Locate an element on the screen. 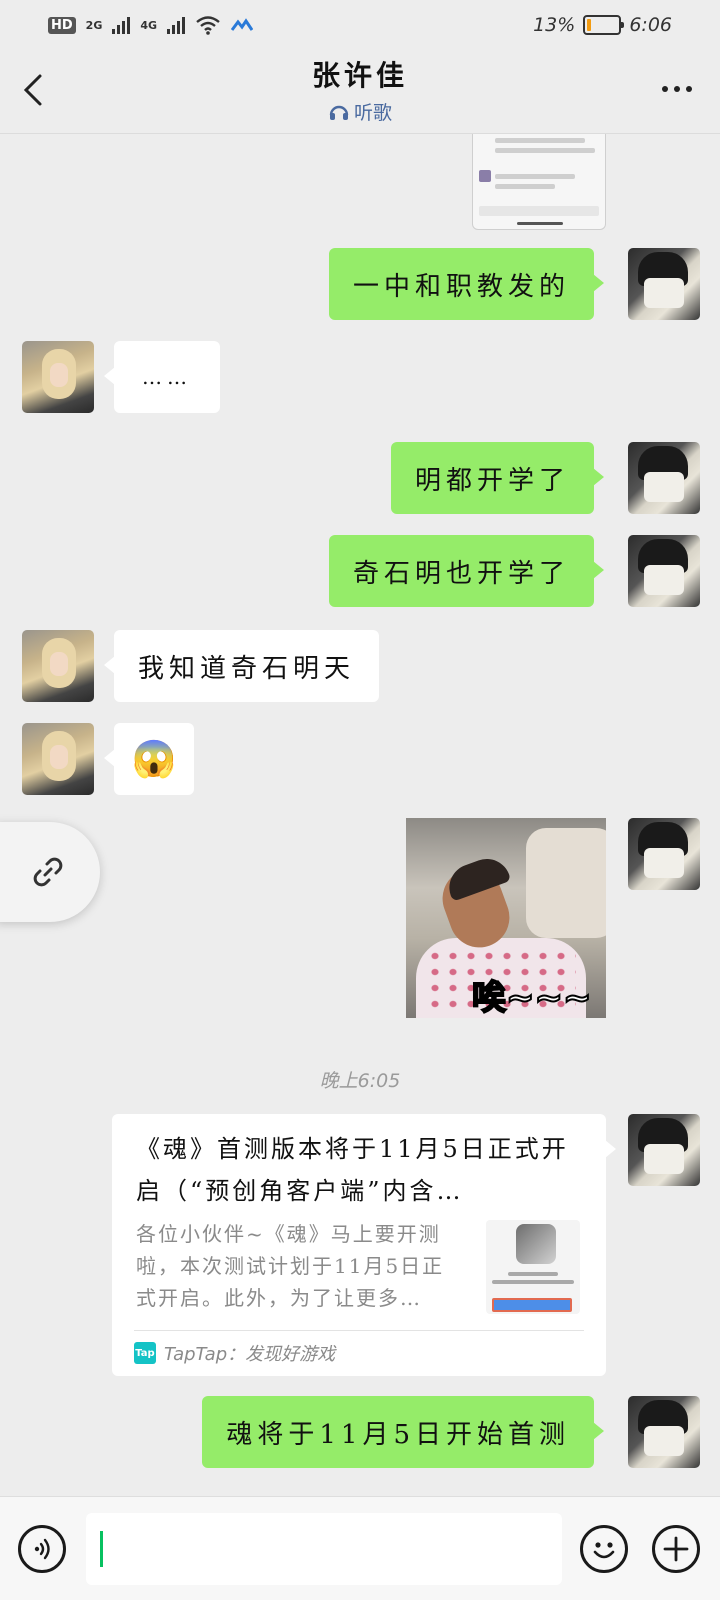 Image resolution: width=720 pixels, height=1600 pixels. message-timestamp: 晚上6:05 is located at coordinates (360, 1081).